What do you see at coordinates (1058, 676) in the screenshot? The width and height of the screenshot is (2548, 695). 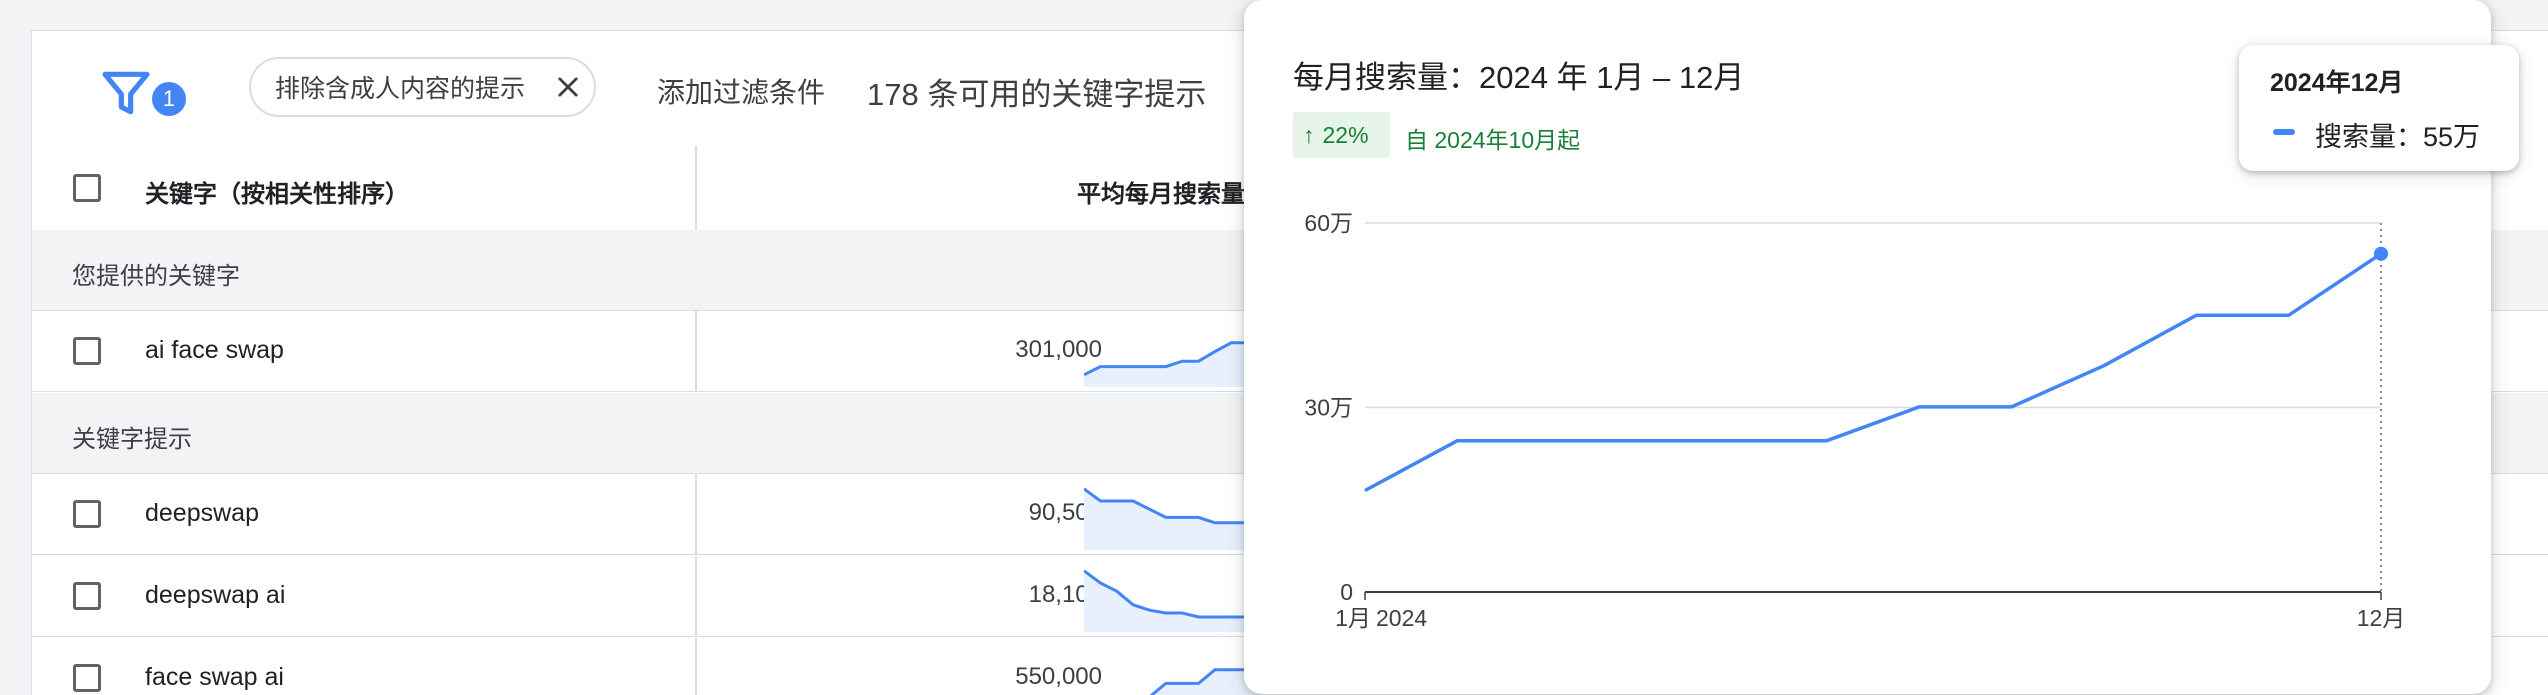 I see `volume-text: 550,000` at bounding box center [1058, 676].